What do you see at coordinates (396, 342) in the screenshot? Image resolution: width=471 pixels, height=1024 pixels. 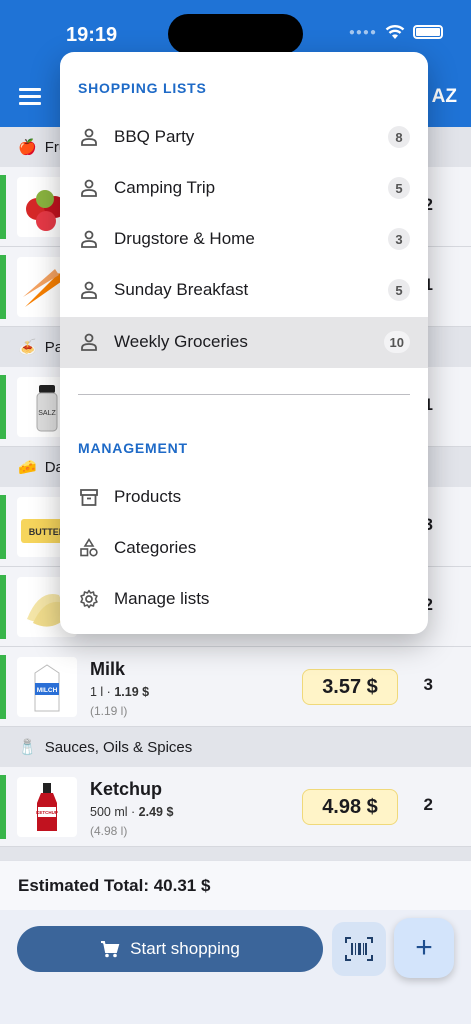 I see `menu-list-count: 10` at bounding box center [396, 342].